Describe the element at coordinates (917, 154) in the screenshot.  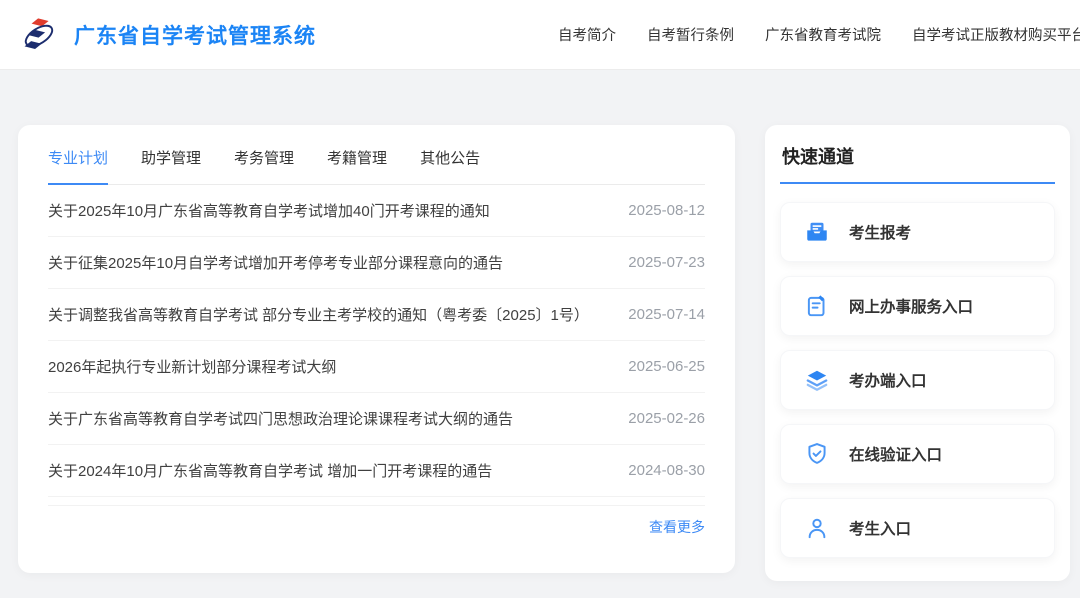
I see `quick-channel-title: 快速通道` at that location.